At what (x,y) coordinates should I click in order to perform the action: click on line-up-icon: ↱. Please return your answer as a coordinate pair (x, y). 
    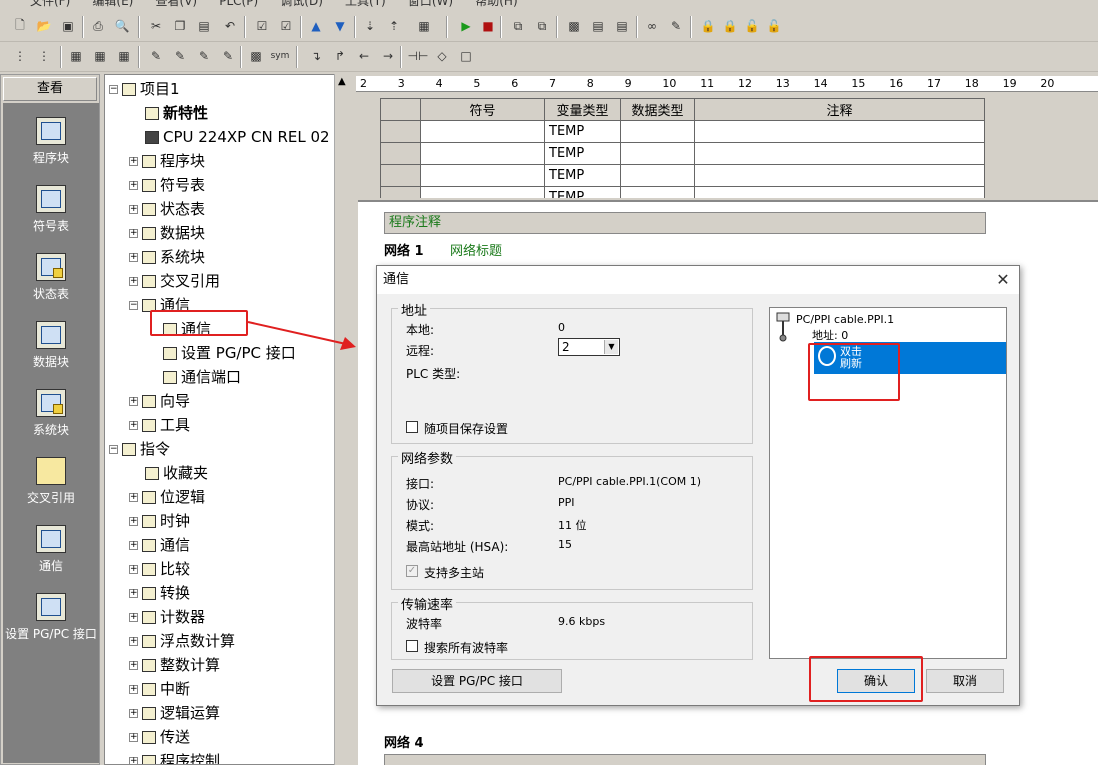
    Looking at the image, I should click on (340, 56).